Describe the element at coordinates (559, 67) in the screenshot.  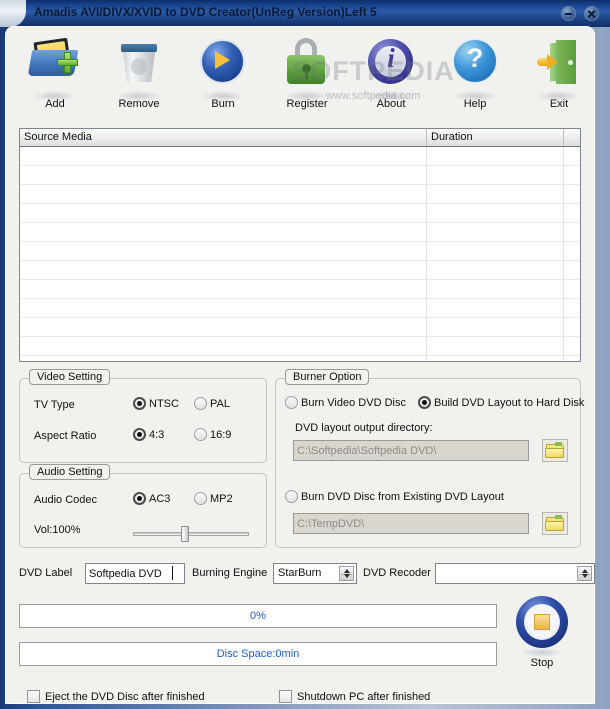
I see `exit-door-icon` at that location.